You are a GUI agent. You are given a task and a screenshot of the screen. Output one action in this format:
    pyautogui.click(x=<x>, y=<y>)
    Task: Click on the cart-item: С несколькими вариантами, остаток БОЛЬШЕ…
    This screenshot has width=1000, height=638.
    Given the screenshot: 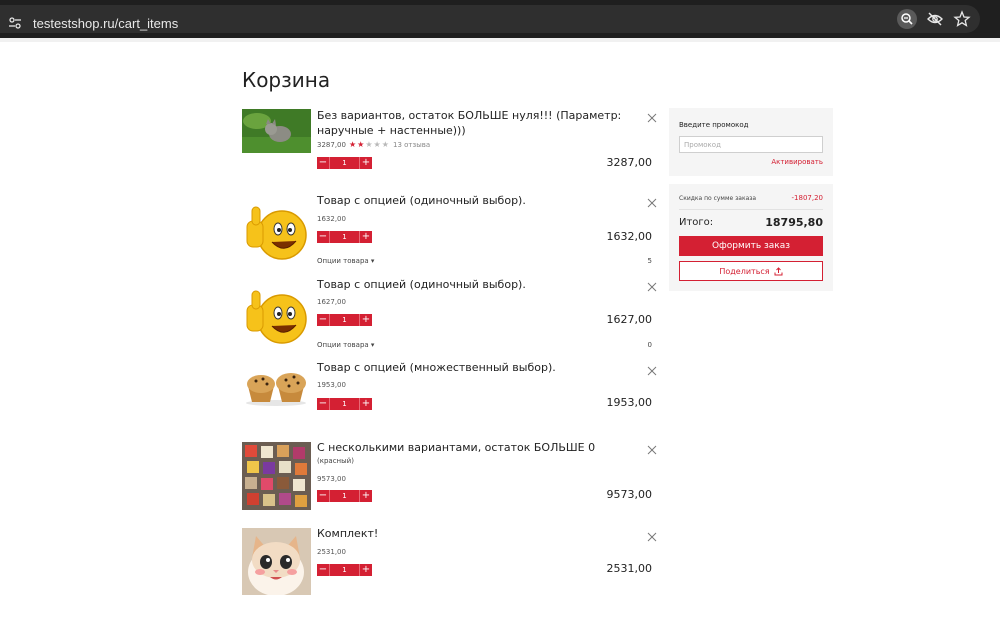 What is the action you would take?
    pyautogui.click(x=450, y=476)
    